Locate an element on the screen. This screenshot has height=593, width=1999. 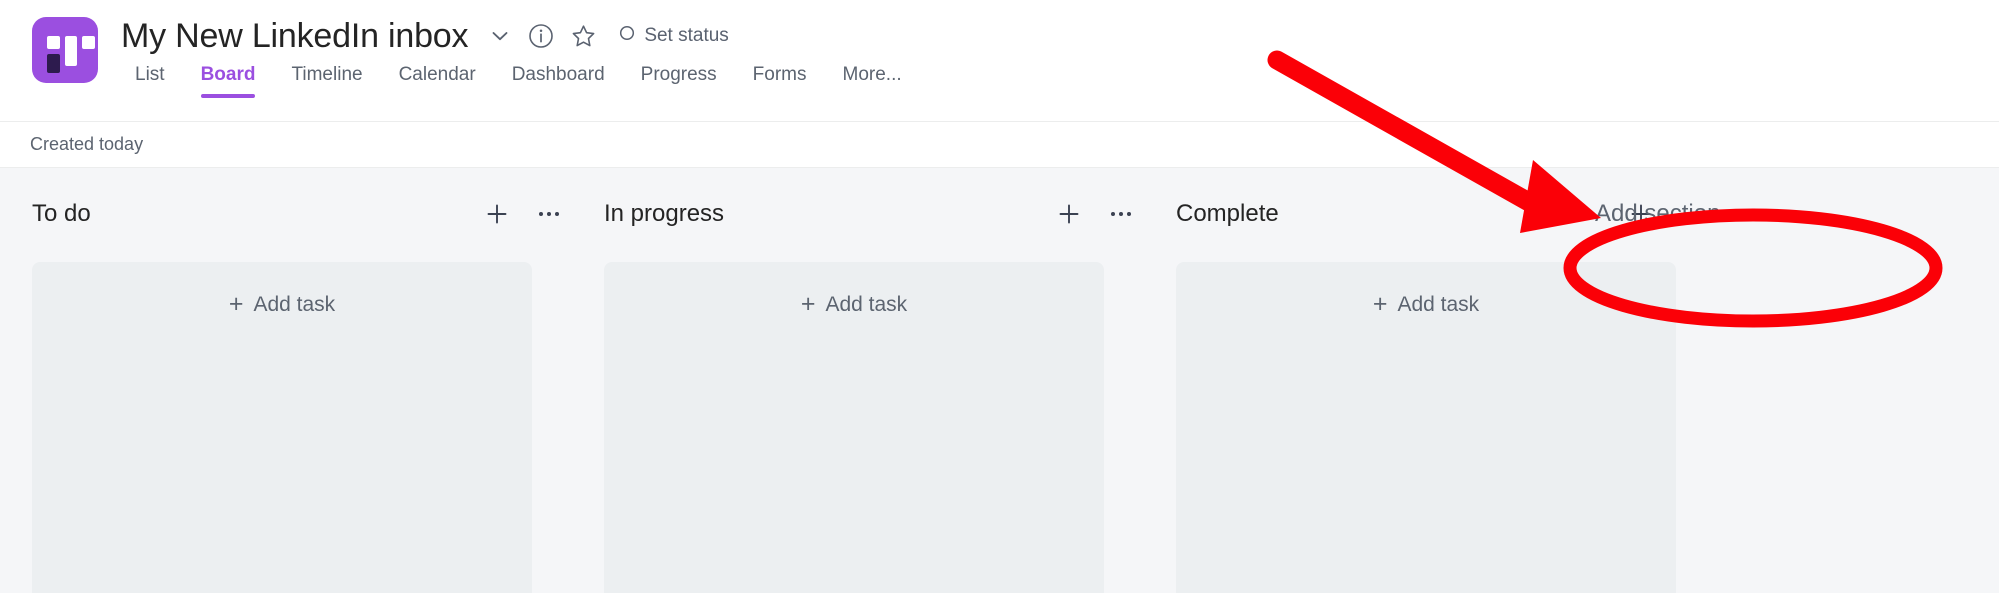
column-header: To do is located at coordinates (302, 214).